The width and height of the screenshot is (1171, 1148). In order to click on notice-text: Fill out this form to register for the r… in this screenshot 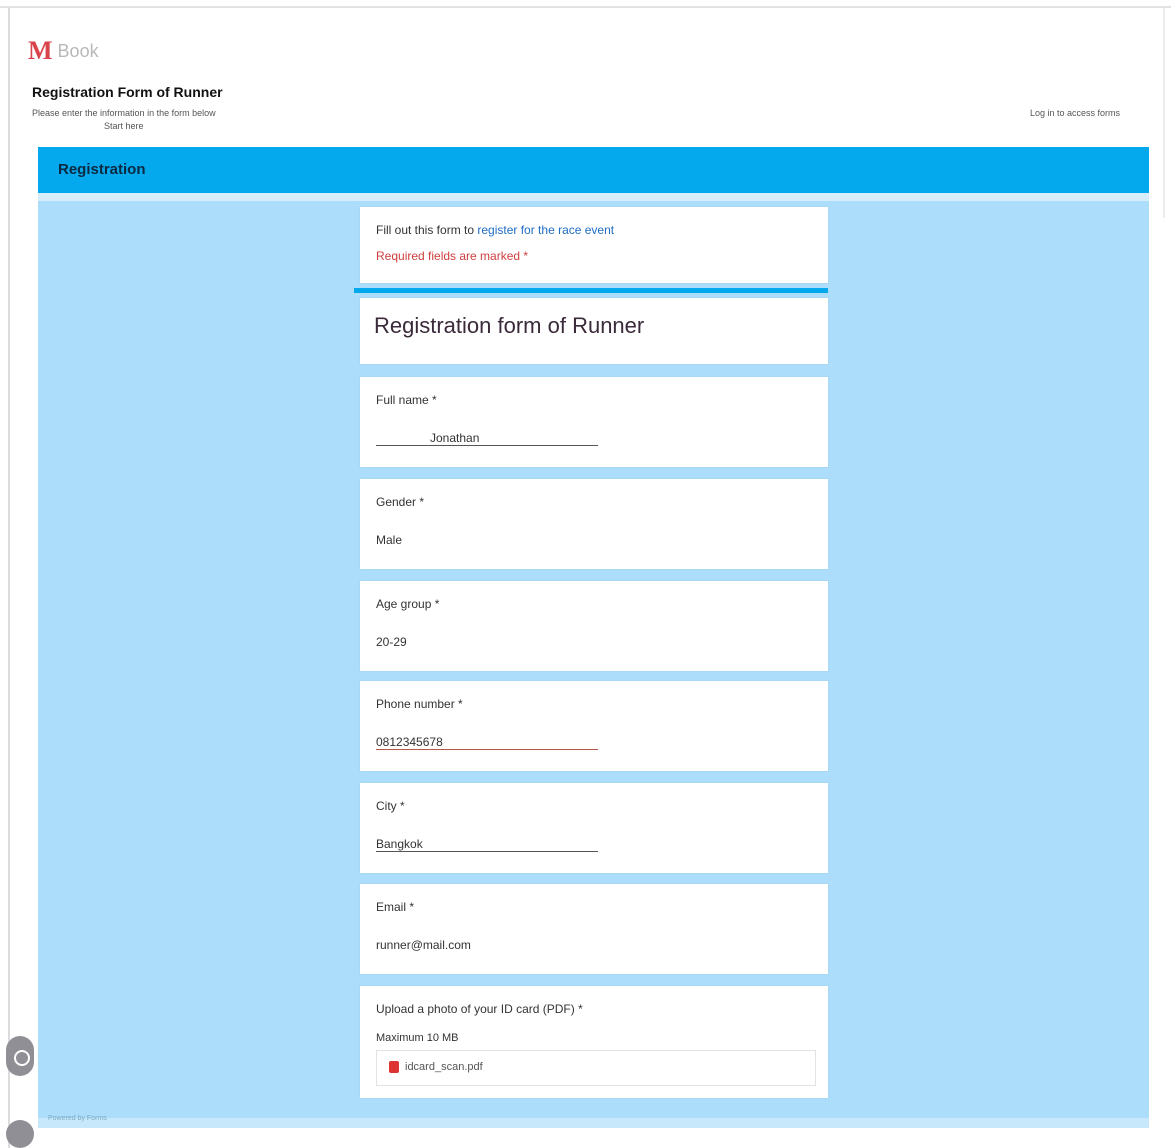, I will do `click(495, 230)`.